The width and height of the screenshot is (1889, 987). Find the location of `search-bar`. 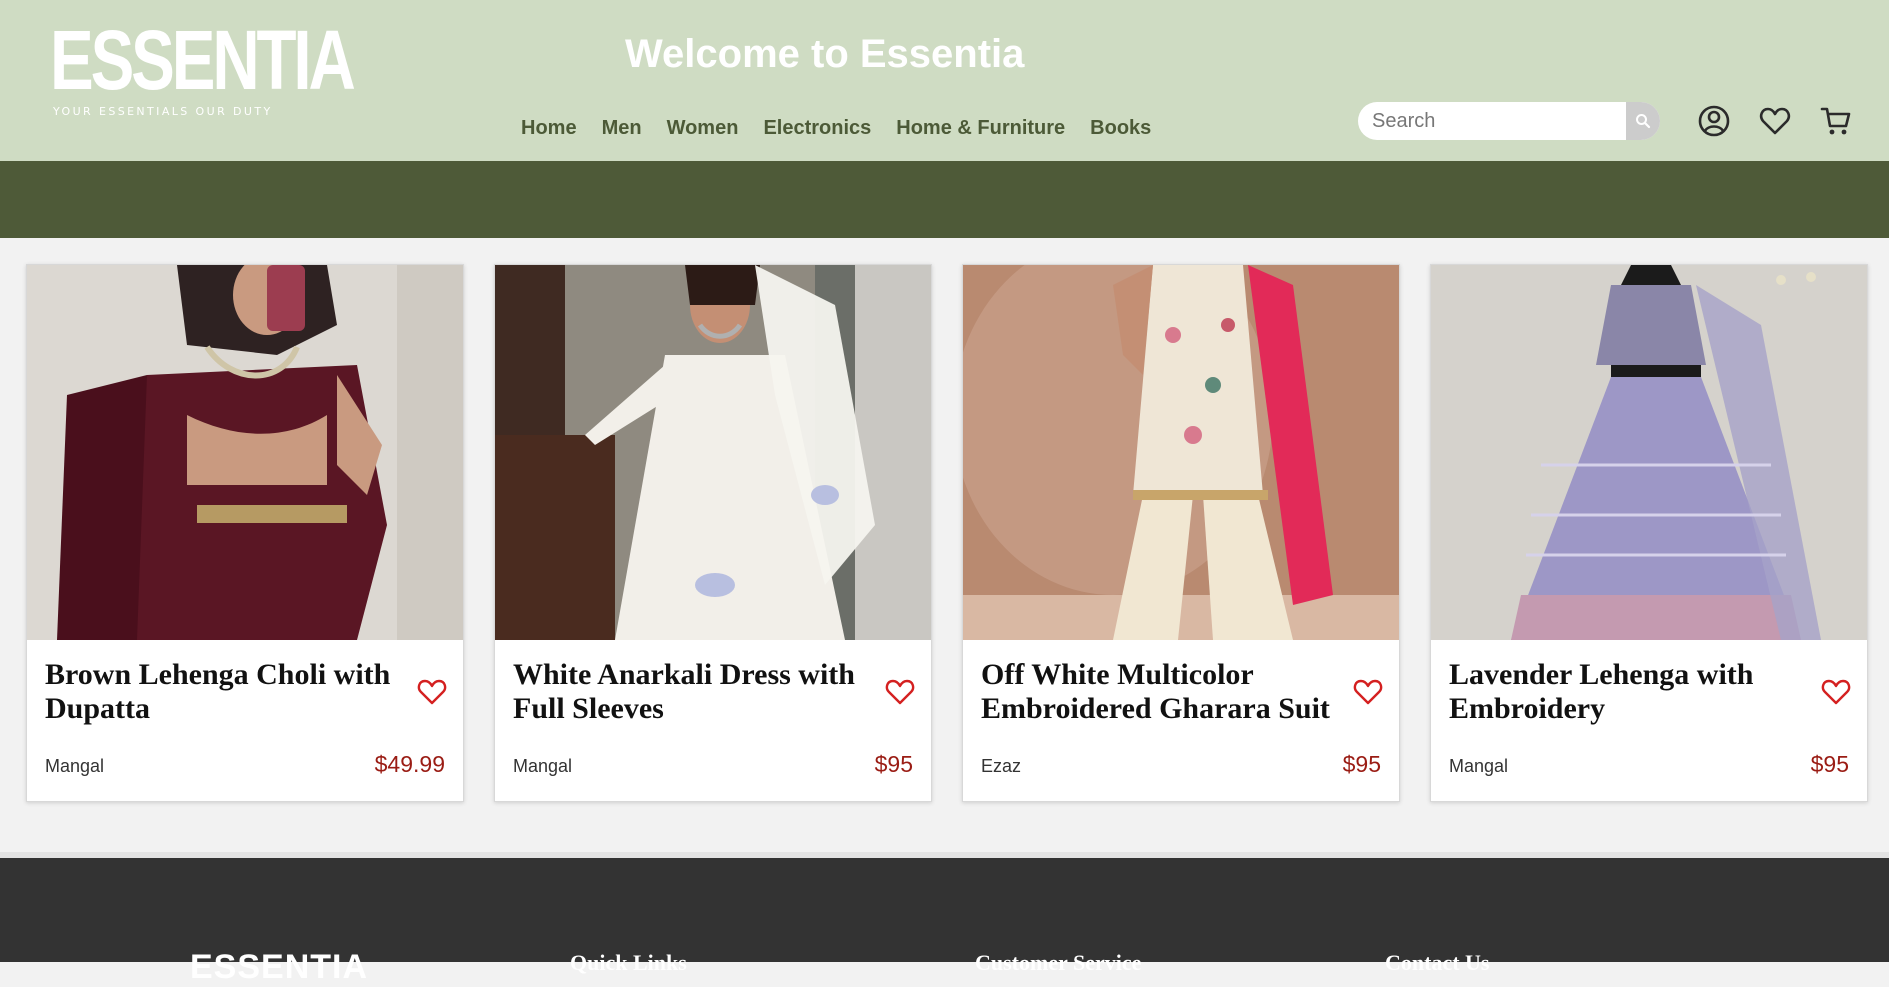

search-bar is located at coordinates (1509, 121).